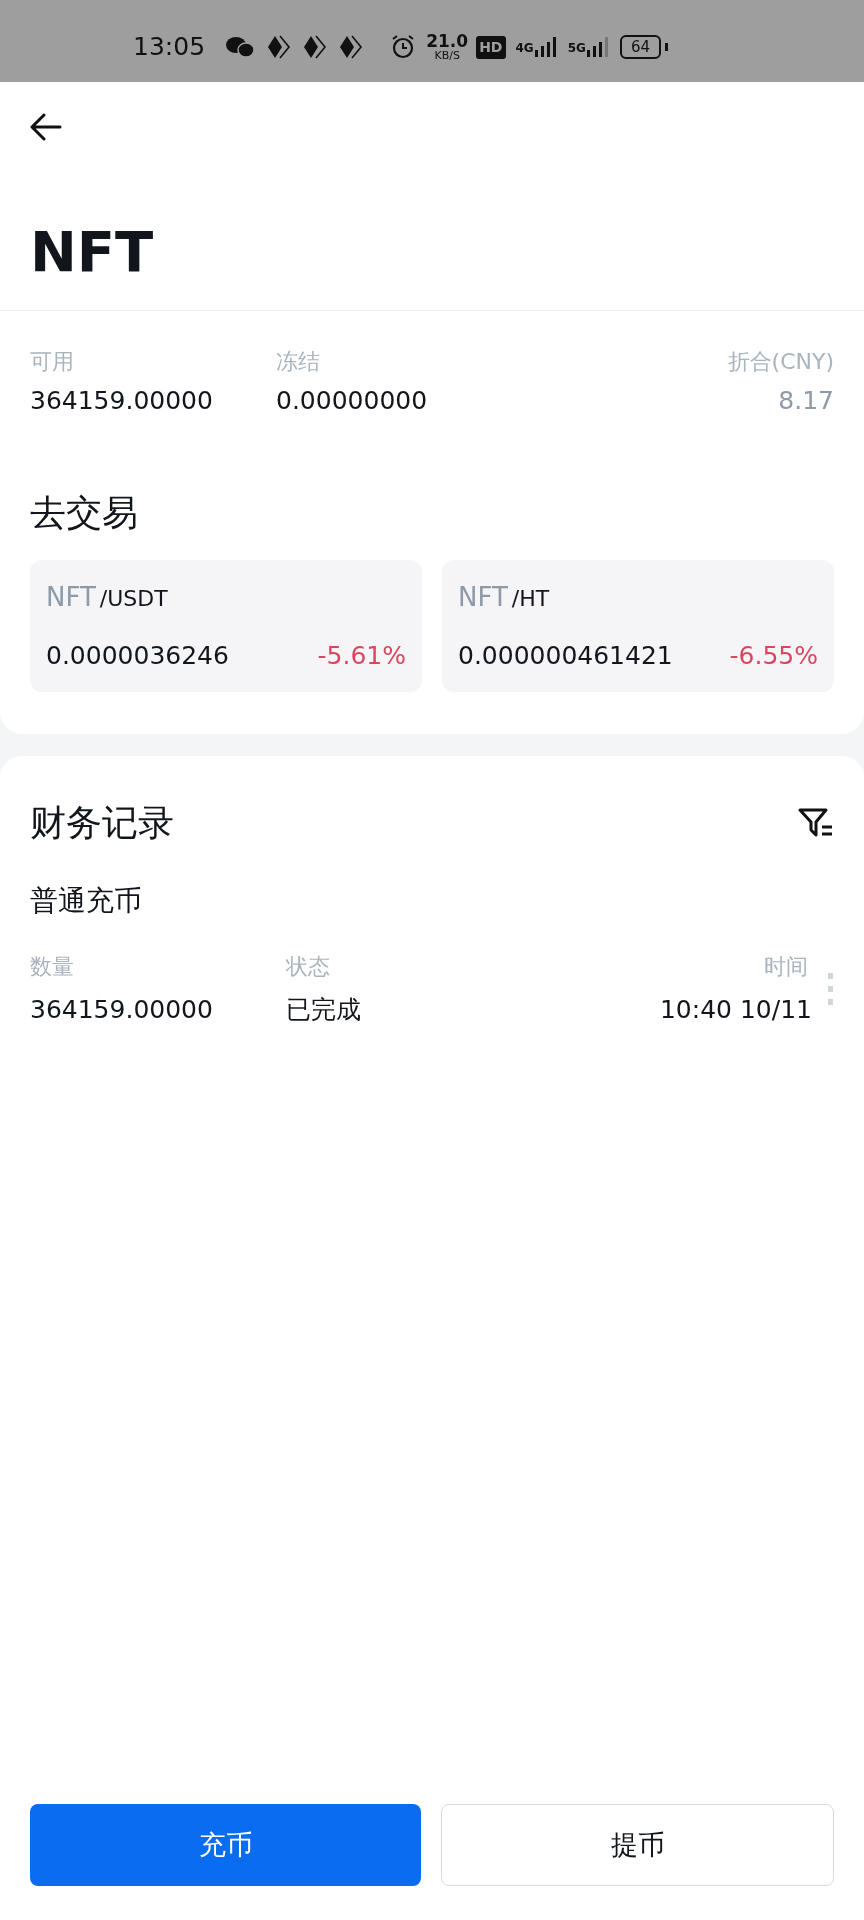 The image size is (864, 1920). I want to click on column-header: 状态, so click(308, 967).